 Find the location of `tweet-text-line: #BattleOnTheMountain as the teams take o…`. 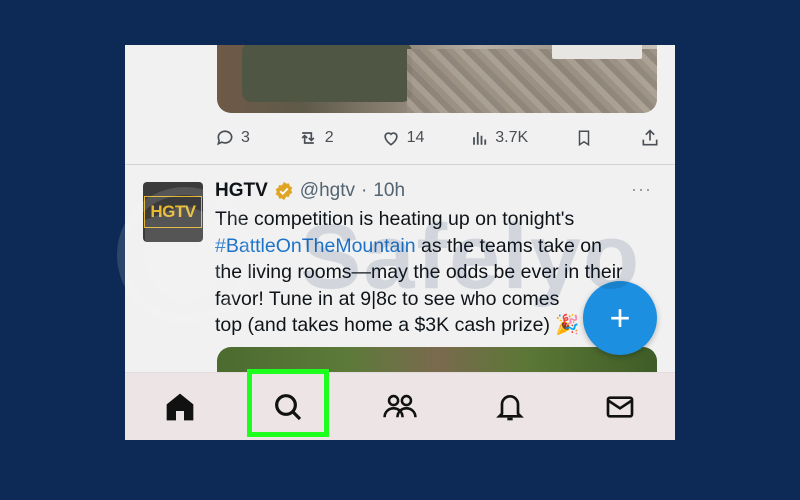

tweet-text-line: #BattleOnTheMountain as the teams take o… is located at coordinates (440, 246).